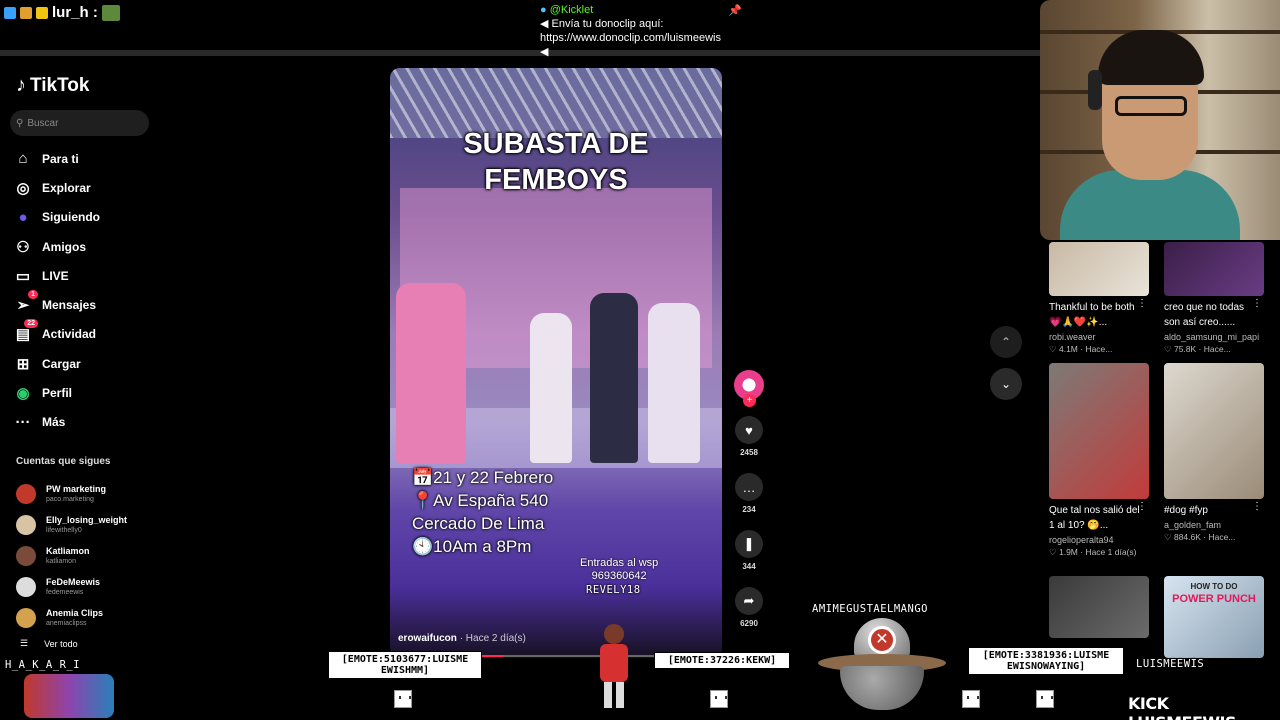 The image size is (1280, 720). I want to click on following-text: FeDeMeewis fedemeewis, so click(73, 587).